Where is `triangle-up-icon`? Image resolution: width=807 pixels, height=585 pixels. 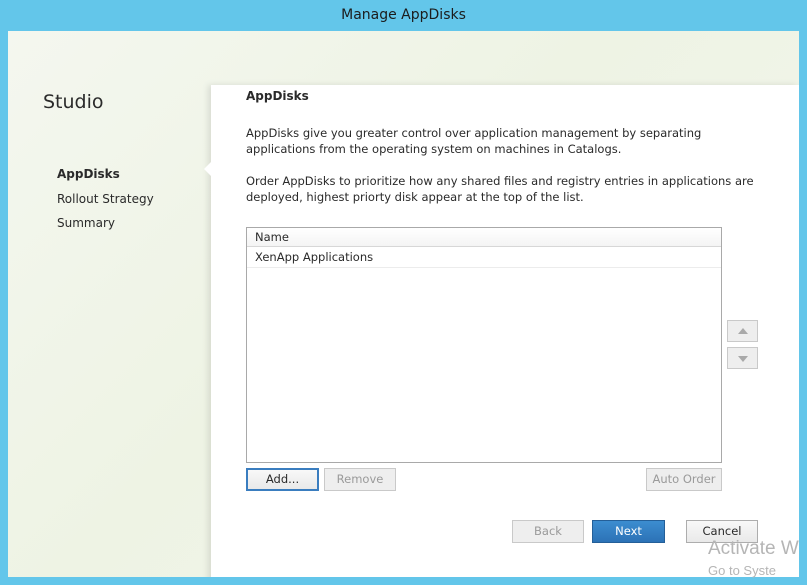 triangle-up-icon is located at coordinates (743, 331).